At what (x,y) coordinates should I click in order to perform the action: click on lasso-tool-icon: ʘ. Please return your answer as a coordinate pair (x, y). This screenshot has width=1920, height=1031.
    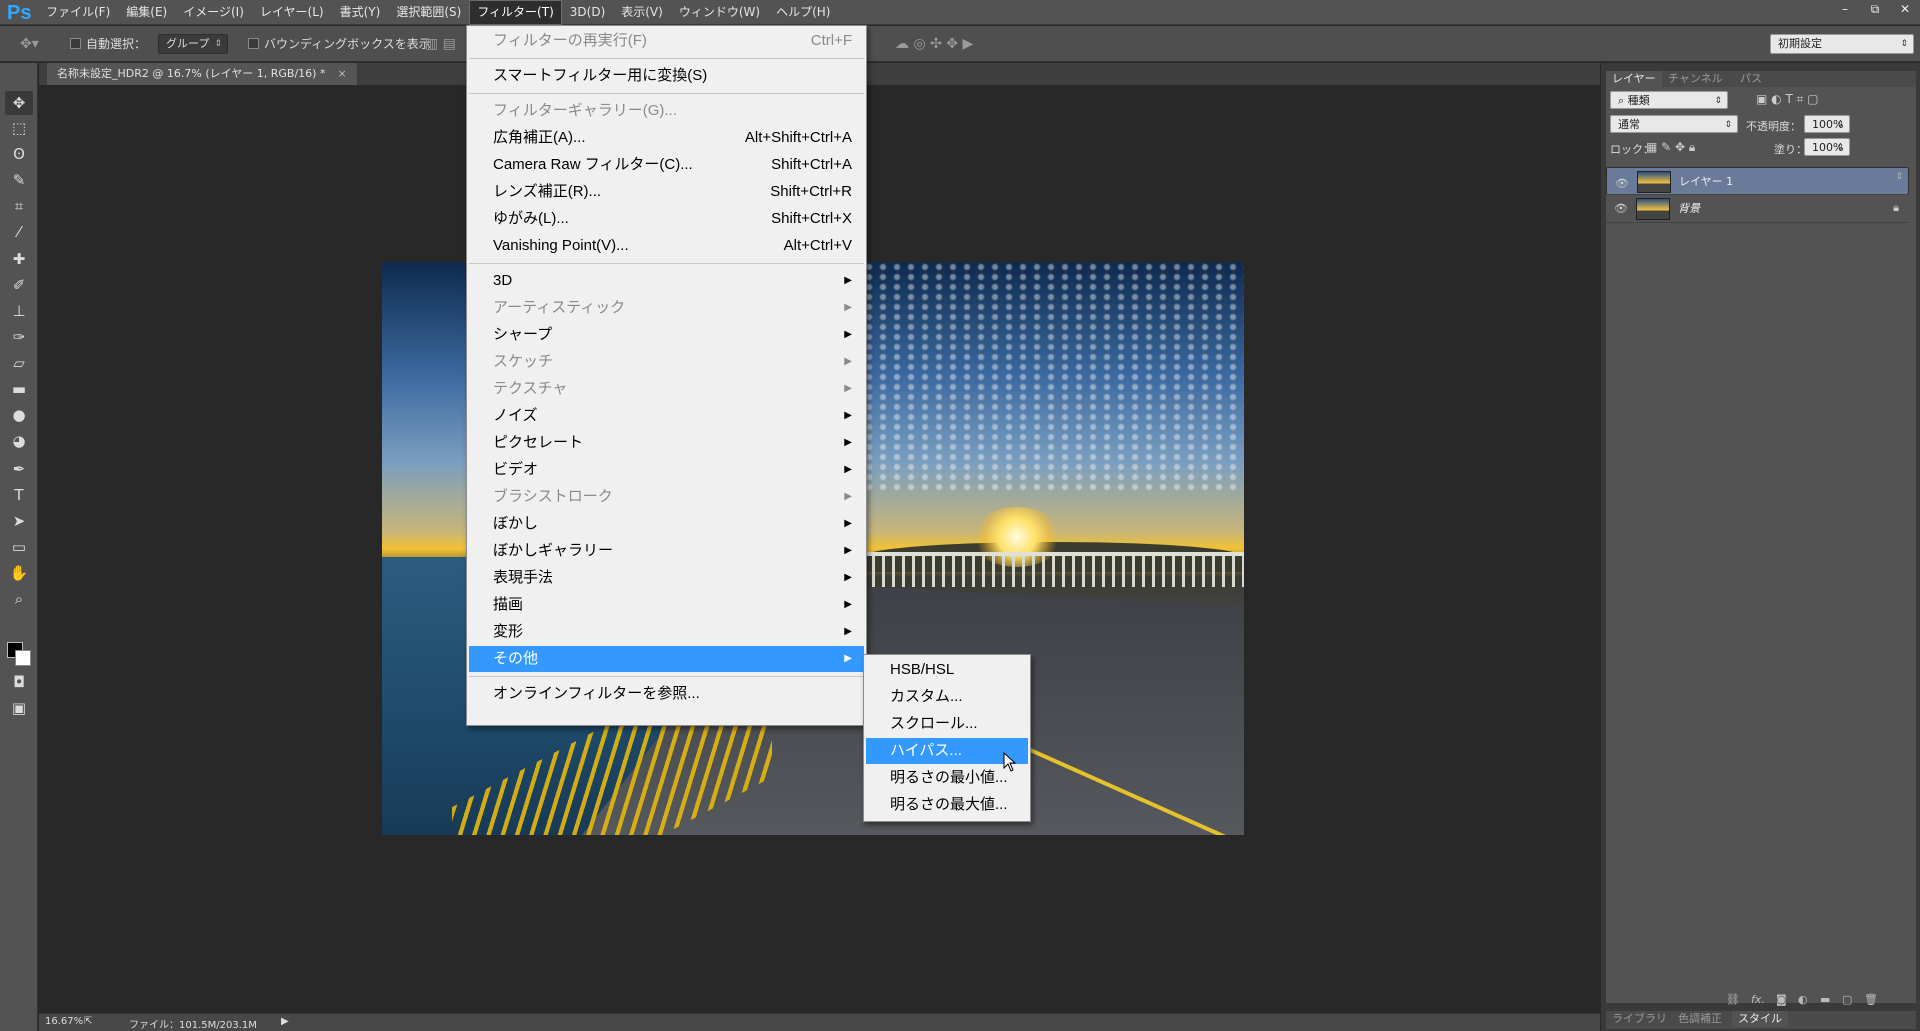
    Looking at the image, I should click on (19, 154).